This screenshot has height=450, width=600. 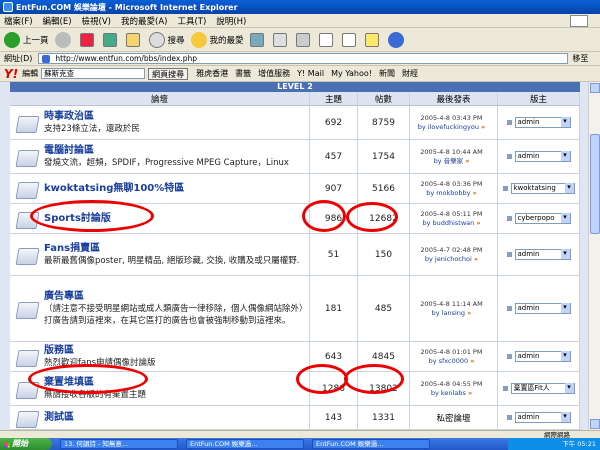 I want to click on last-post-author: by lansing, so click(x=448, y=313).